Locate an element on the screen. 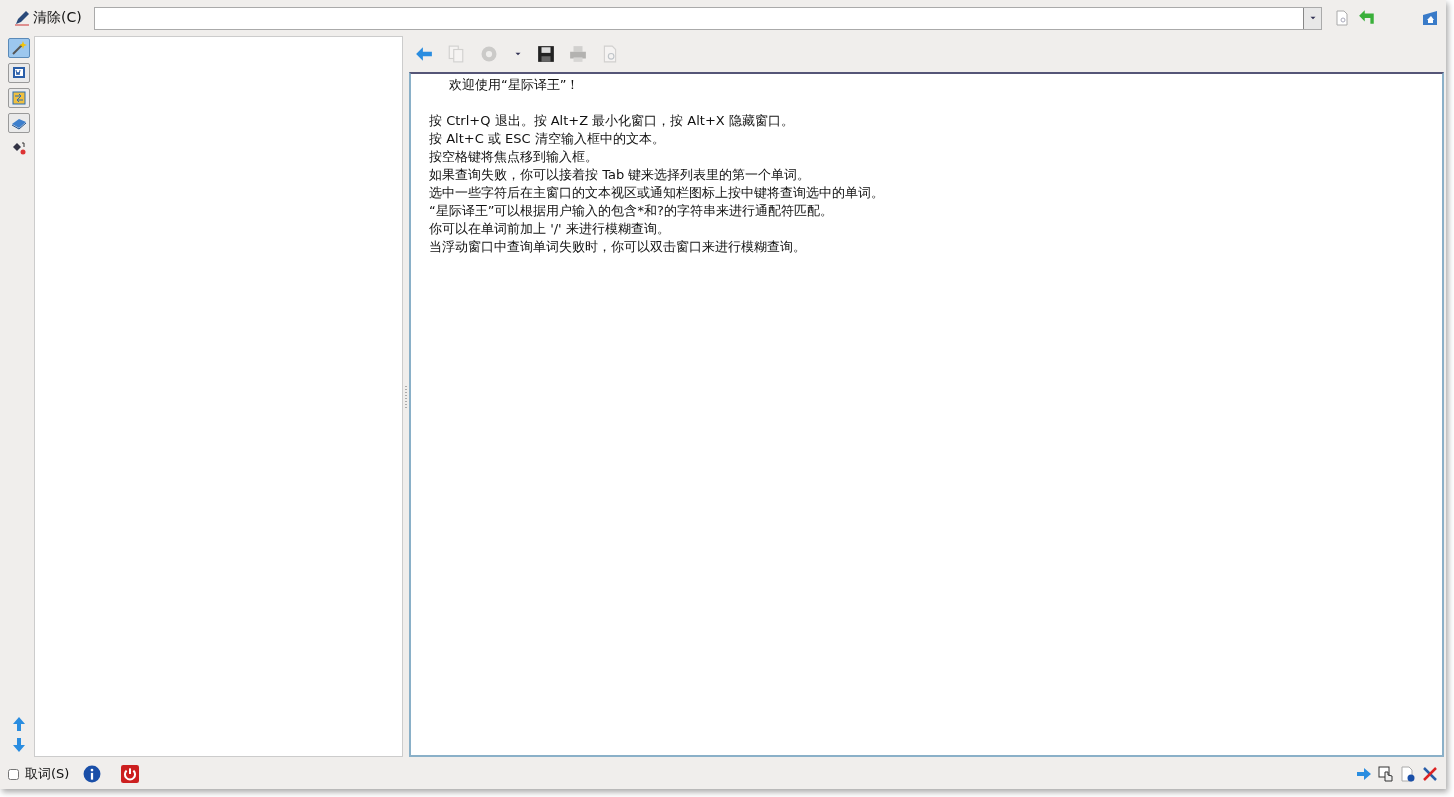  help-text: 按 Alt+C 或 ESC 清空输入框中的文本。 is located at coordinates (547, 139).